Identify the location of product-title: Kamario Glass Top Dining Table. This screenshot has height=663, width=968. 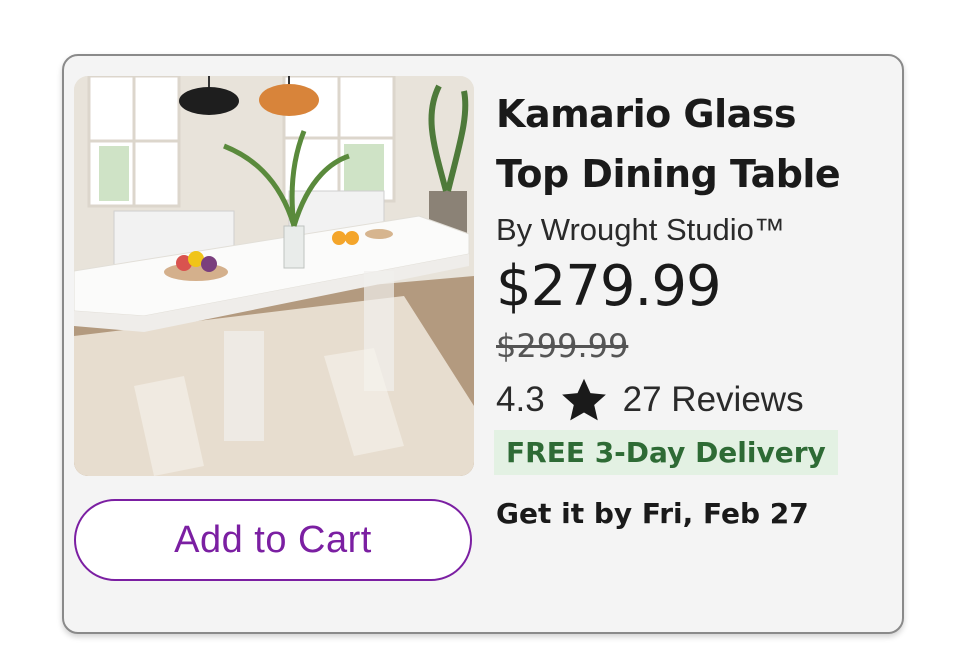
(696, 144).